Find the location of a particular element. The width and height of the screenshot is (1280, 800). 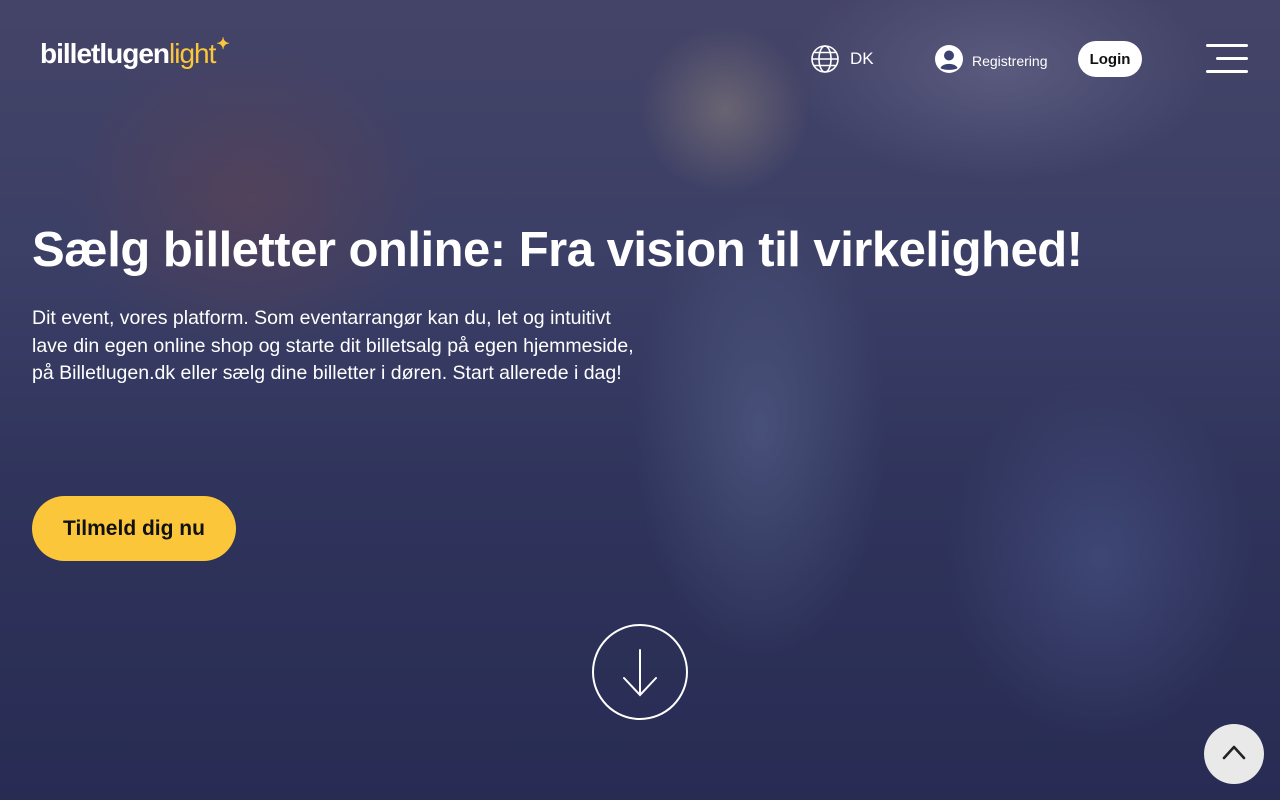

globe-icon is located at coordinates (825, 59).